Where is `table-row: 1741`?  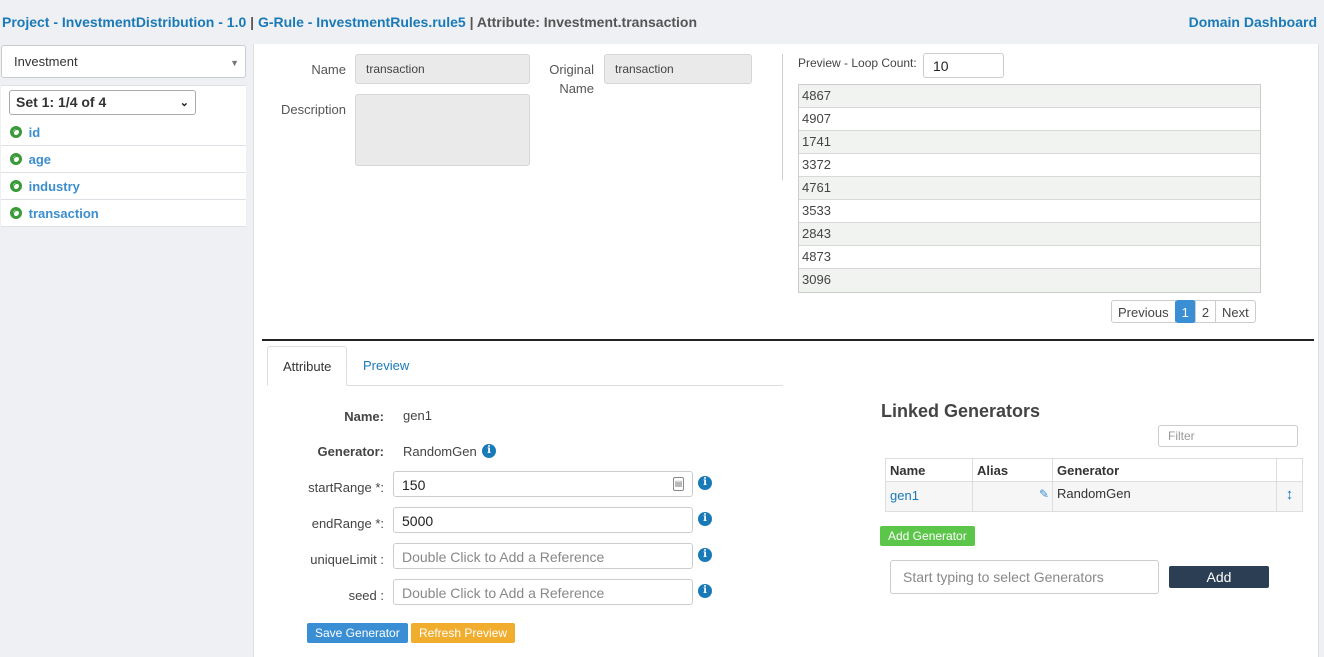 table-row: 1741 is located at coordinates (1029, 142).